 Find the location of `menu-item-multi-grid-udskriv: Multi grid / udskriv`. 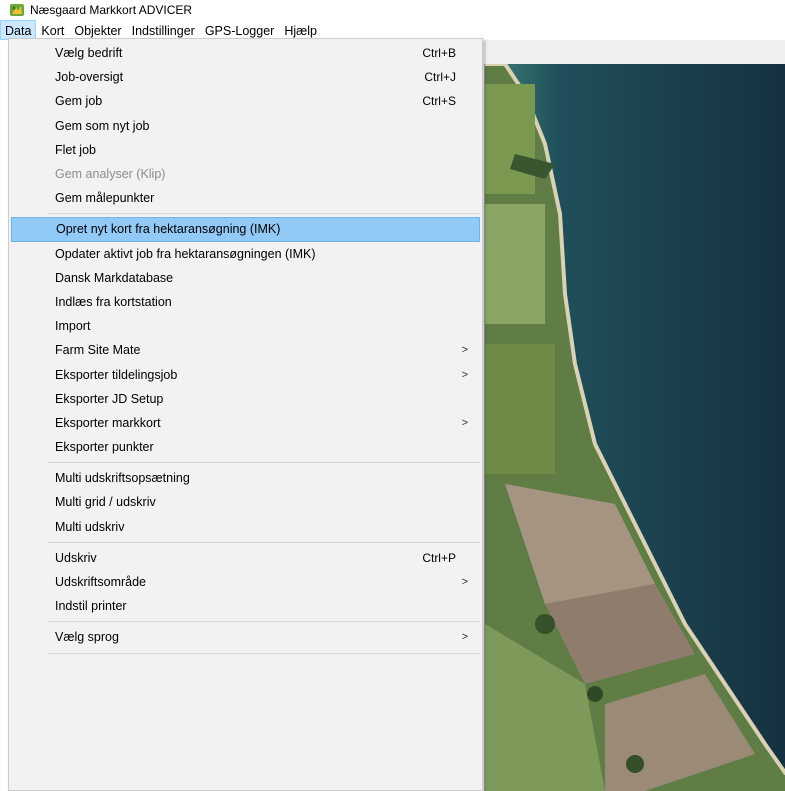

menu-item-multi-grid-udskriv: Multi grid / udskriv is located at coordinates (245, 502).